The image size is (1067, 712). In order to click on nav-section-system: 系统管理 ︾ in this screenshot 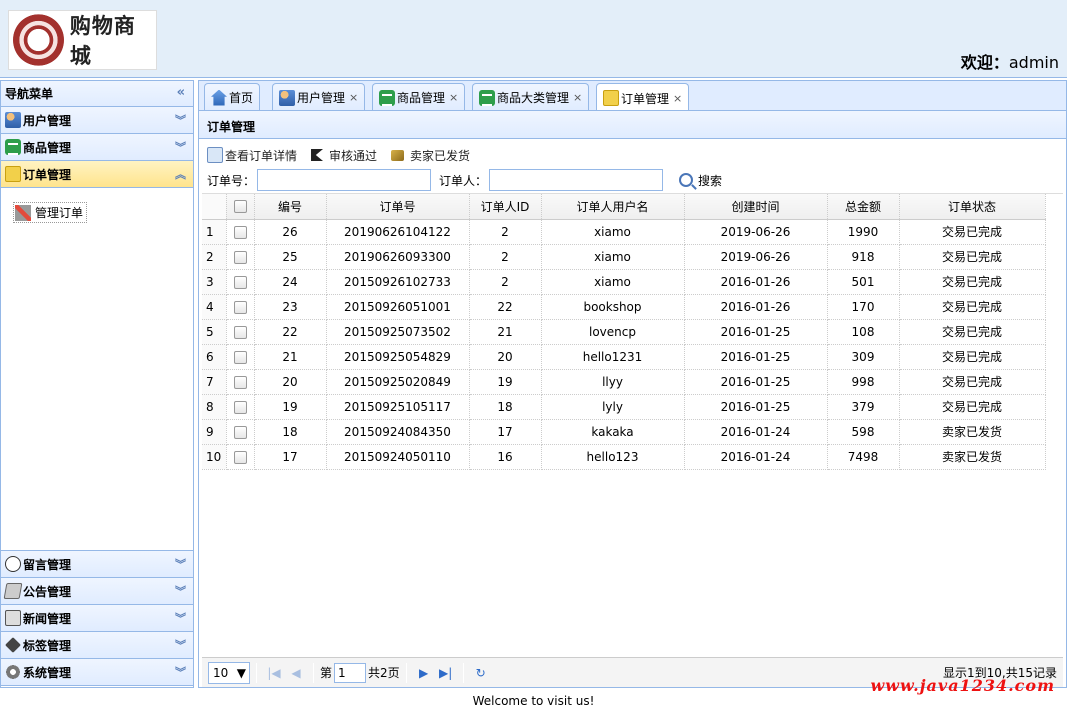, I will do `click(97, 672)`.